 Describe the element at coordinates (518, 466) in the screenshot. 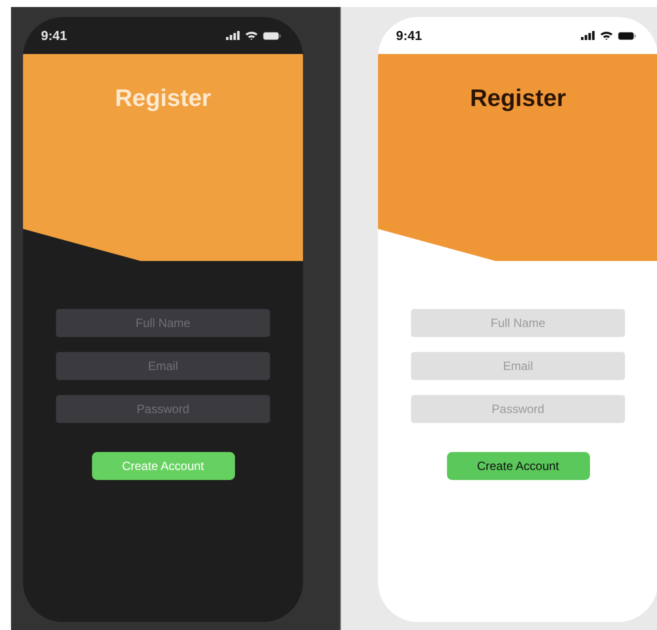

I see `create-account-button: Create Account` at that location.